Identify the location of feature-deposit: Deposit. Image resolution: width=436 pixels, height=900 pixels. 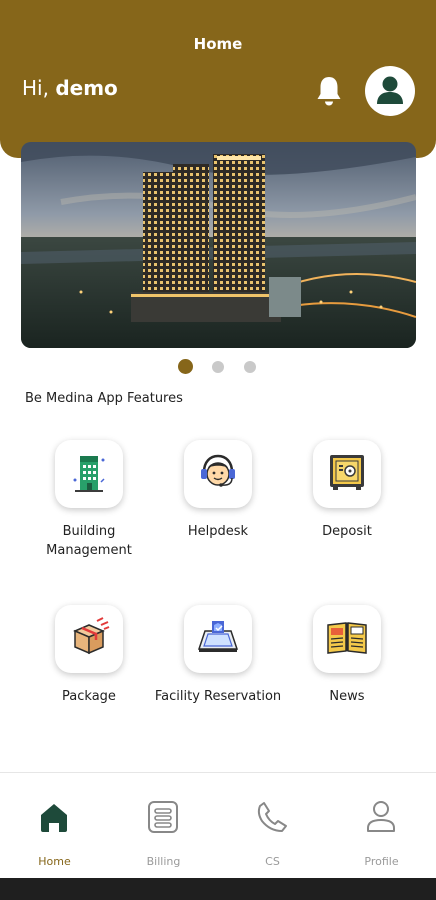
(347, 490).